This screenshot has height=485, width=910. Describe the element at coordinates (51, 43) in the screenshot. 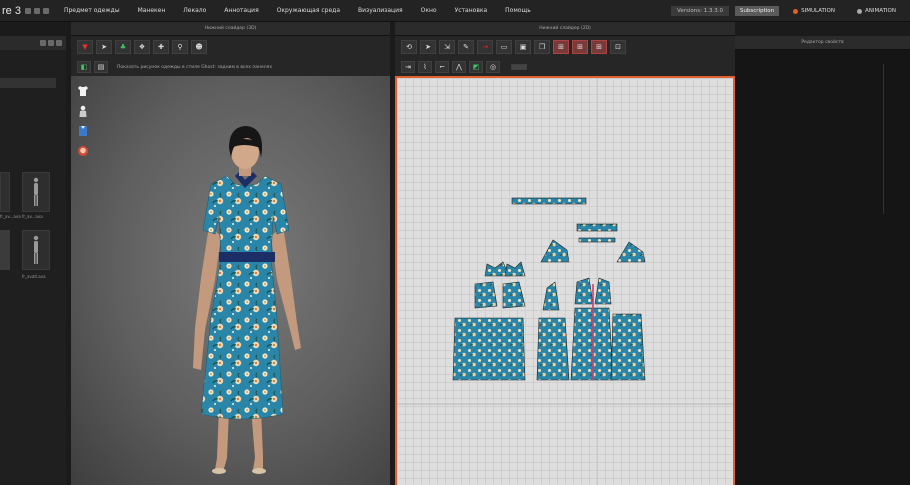

I see `list-view-icon` at that location.